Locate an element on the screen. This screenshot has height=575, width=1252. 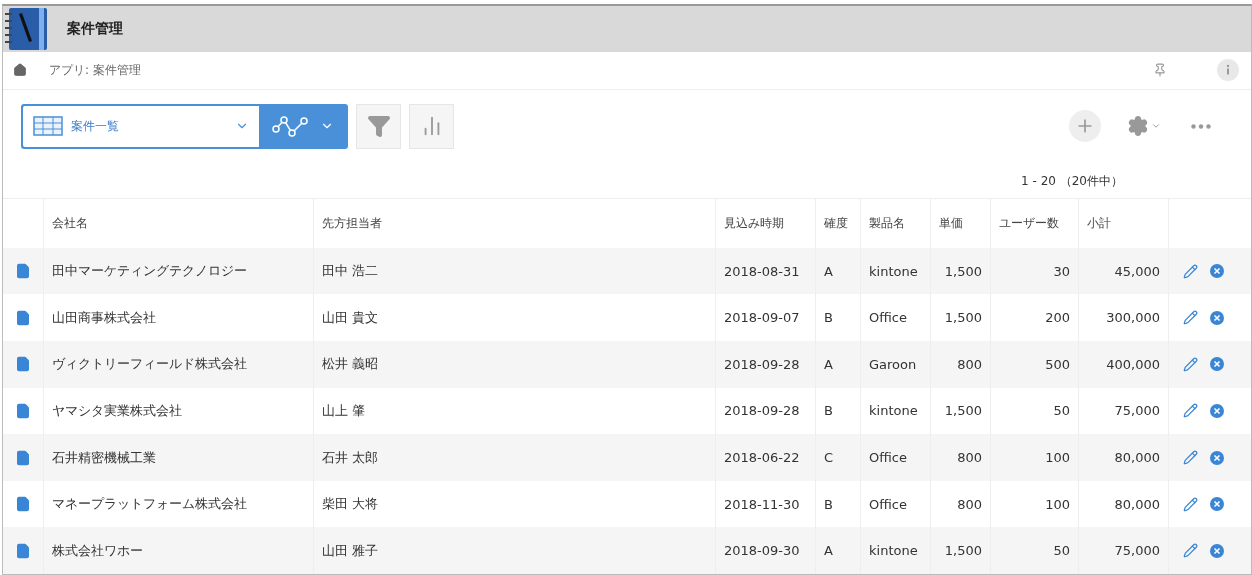
column-header: 見込み時期 is located at coordinates (765, 222).